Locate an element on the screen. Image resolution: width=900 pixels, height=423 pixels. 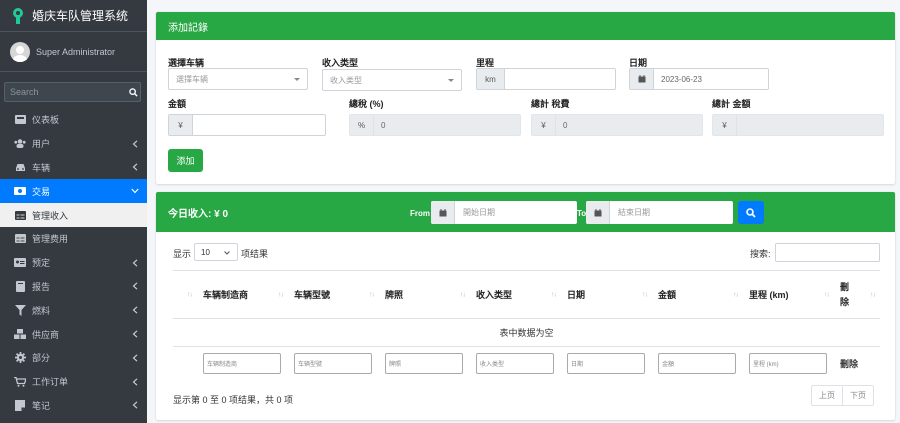
amount-prefix: ¥ is located at coordinates (181, 125).